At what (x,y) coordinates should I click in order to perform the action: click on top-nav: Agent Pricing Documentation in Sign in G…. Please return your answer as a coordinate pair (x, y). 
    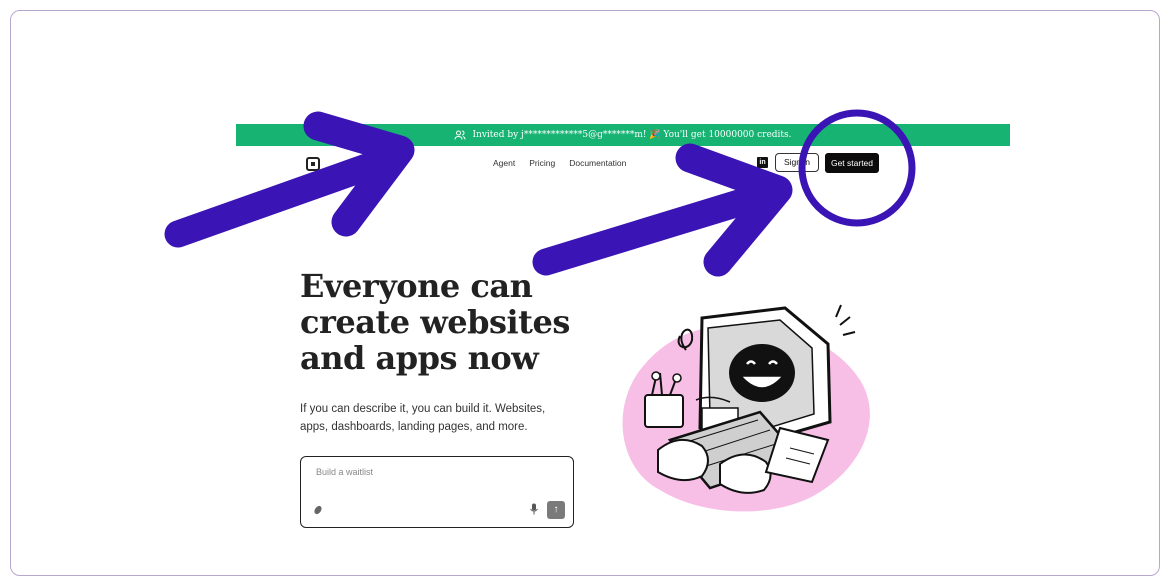
    Looking at the image, I should click on (623, 165).